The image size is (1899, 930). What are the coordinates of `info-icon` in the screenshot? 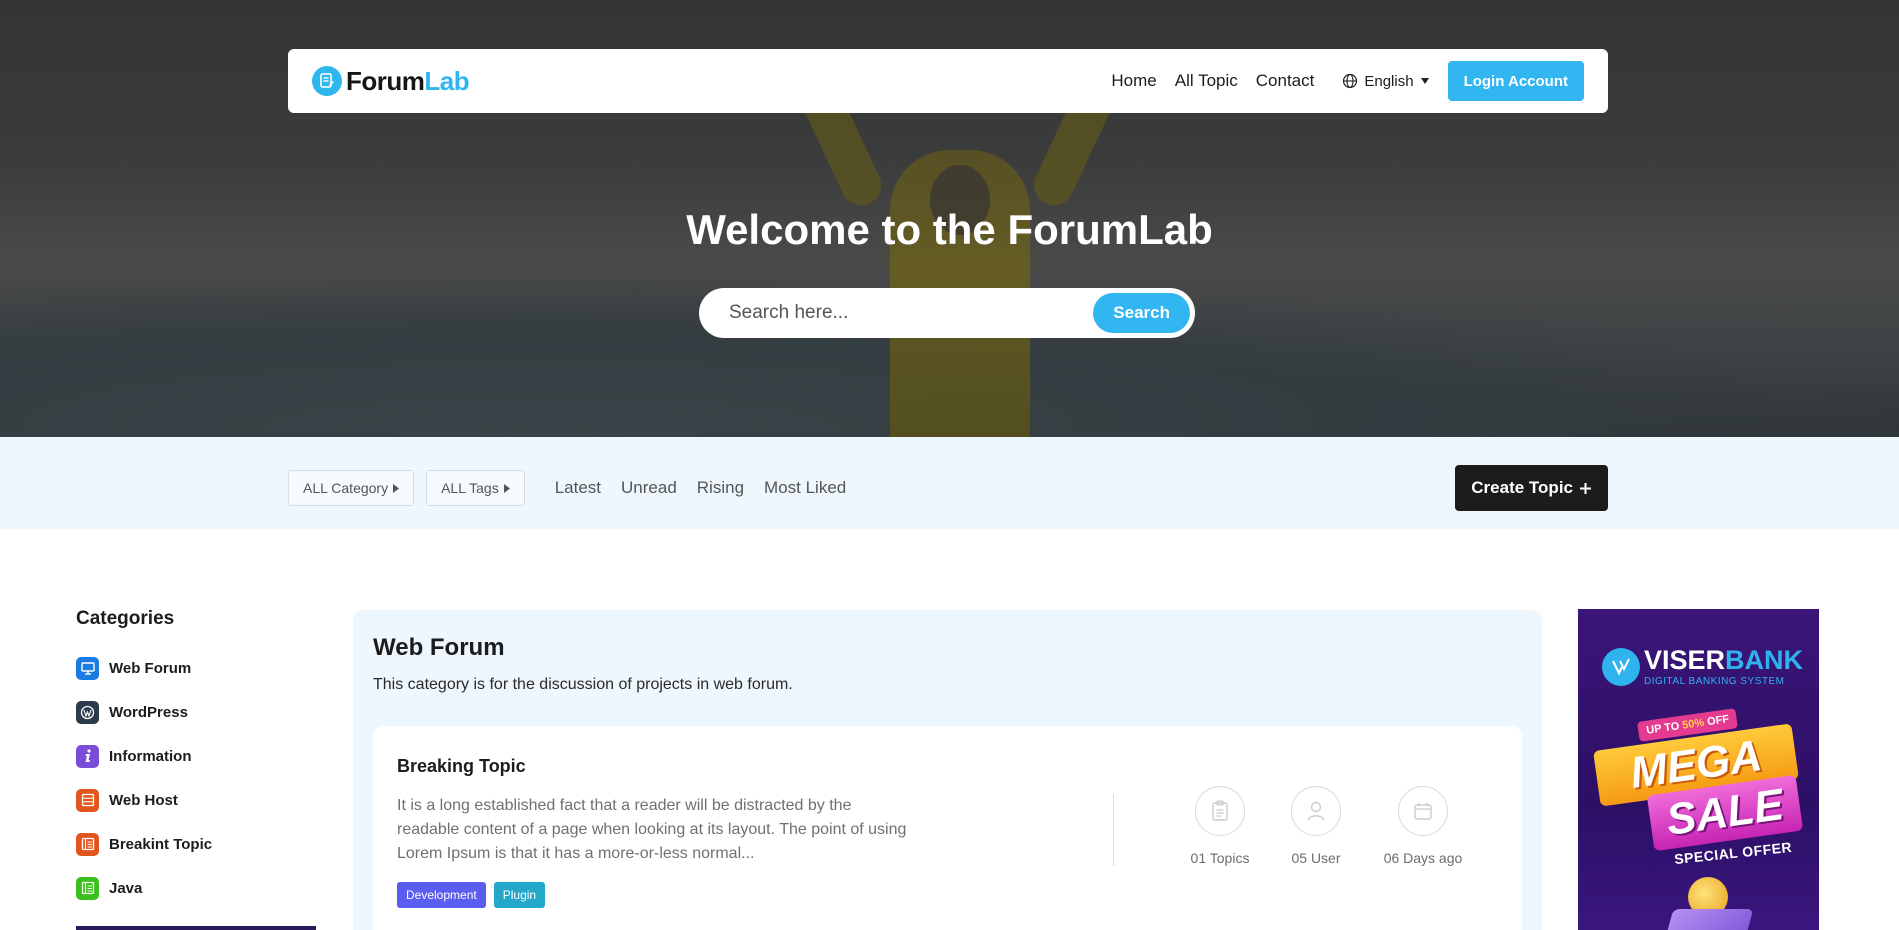 It's located at (87, 756).